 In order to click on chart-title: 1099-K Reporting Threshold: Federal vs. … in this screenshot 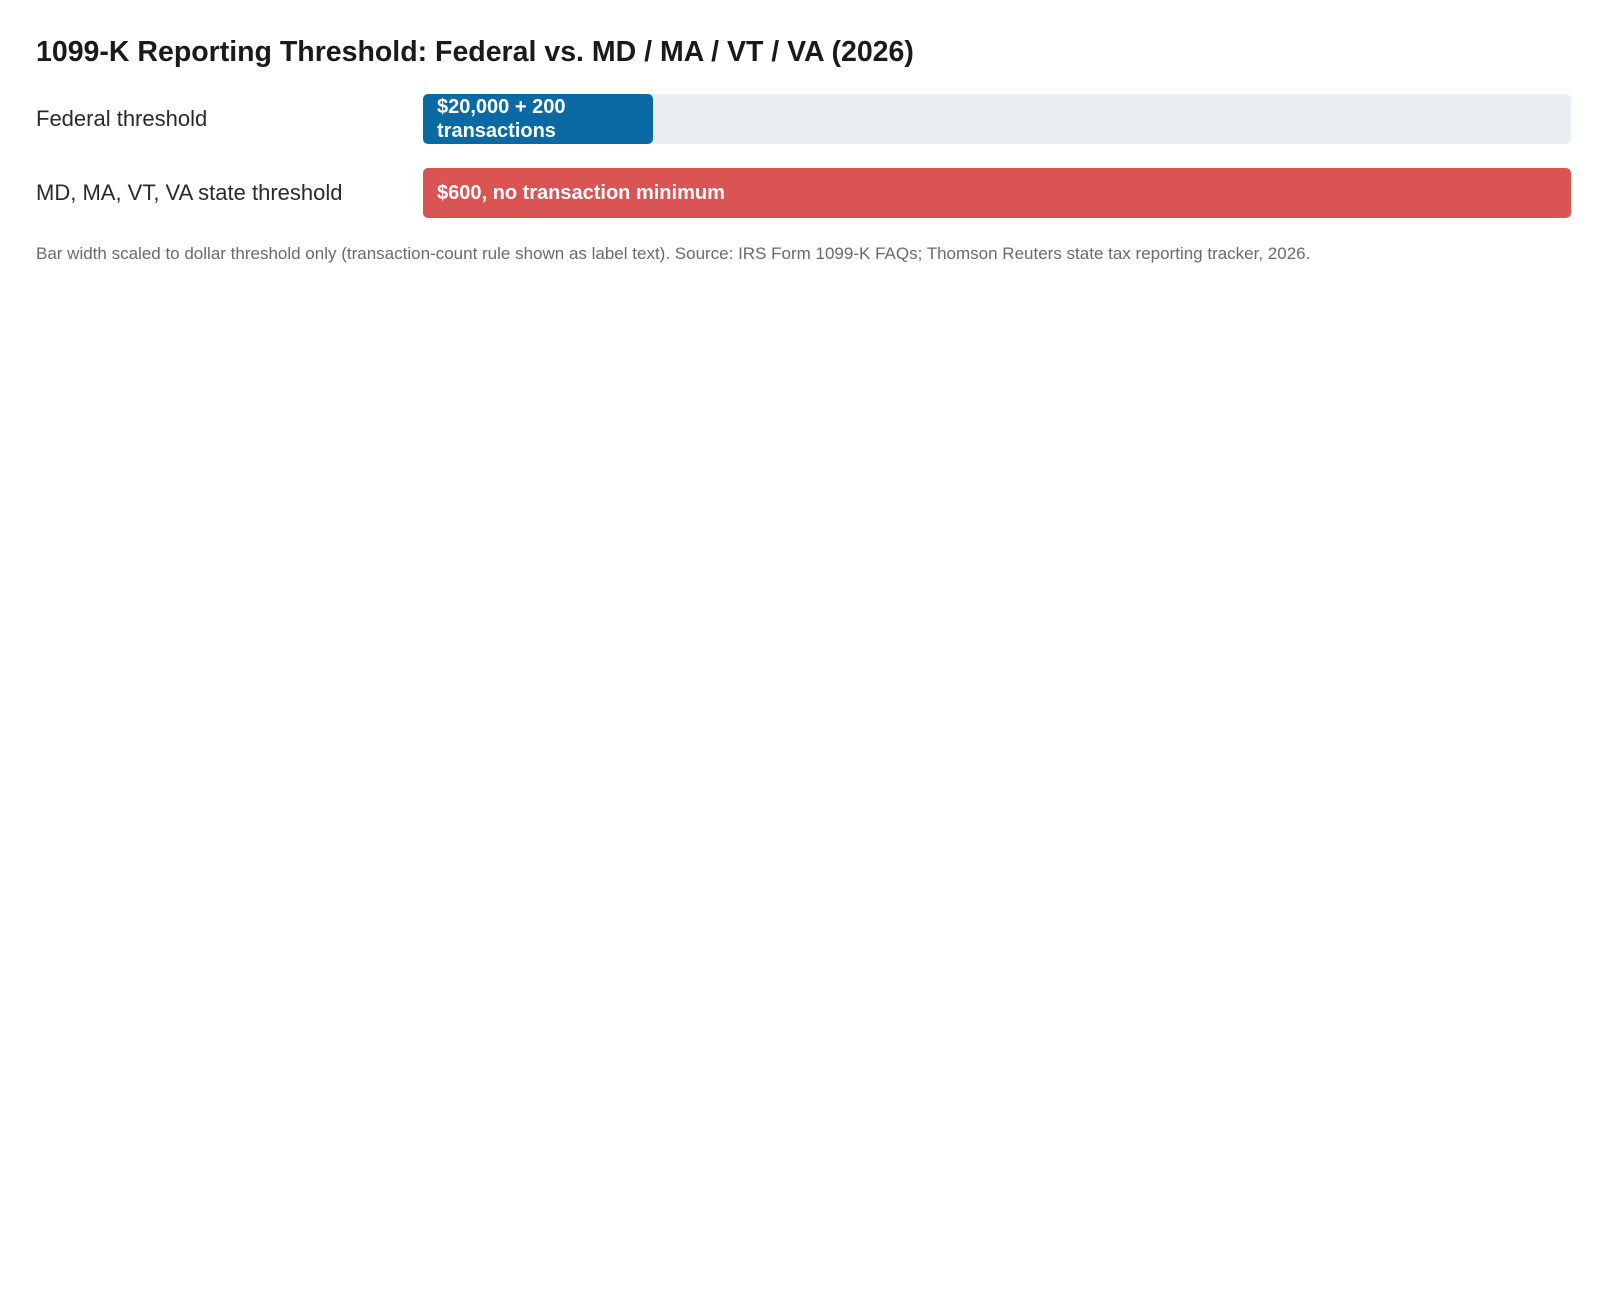, I will do `click(475, 52)`.